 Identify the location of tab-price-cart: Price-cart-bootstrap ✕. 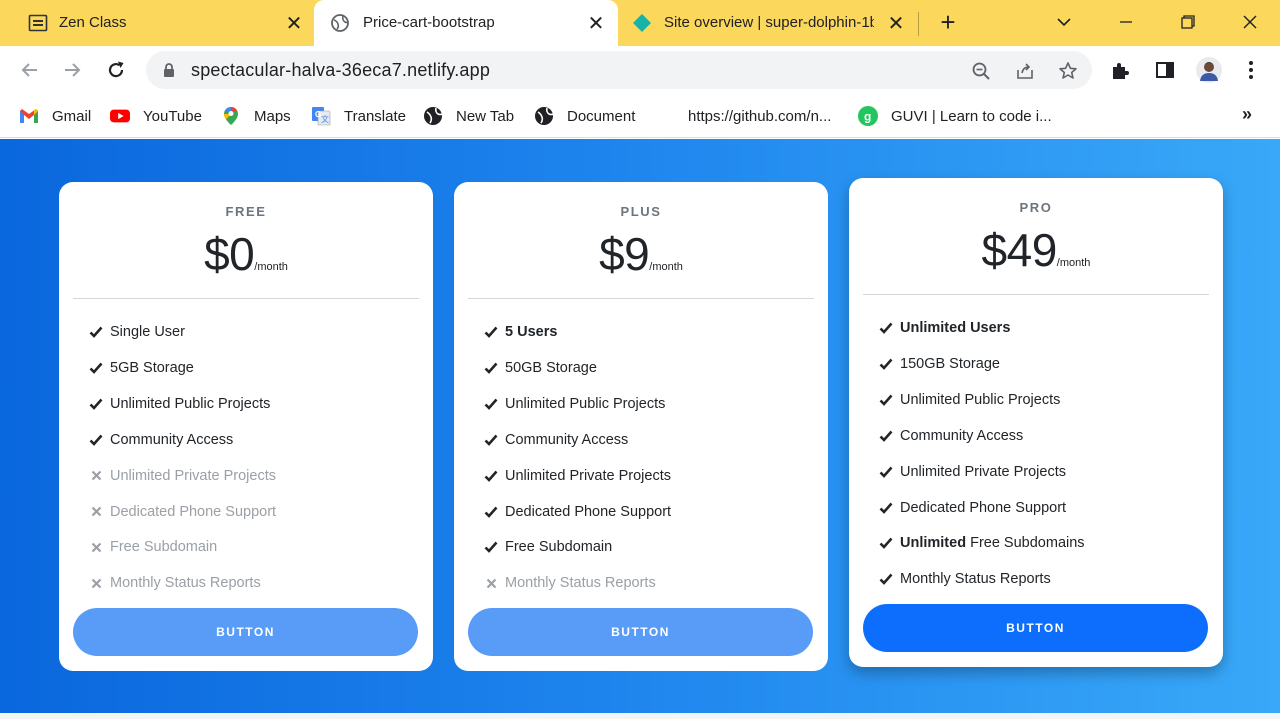
(466, 23).